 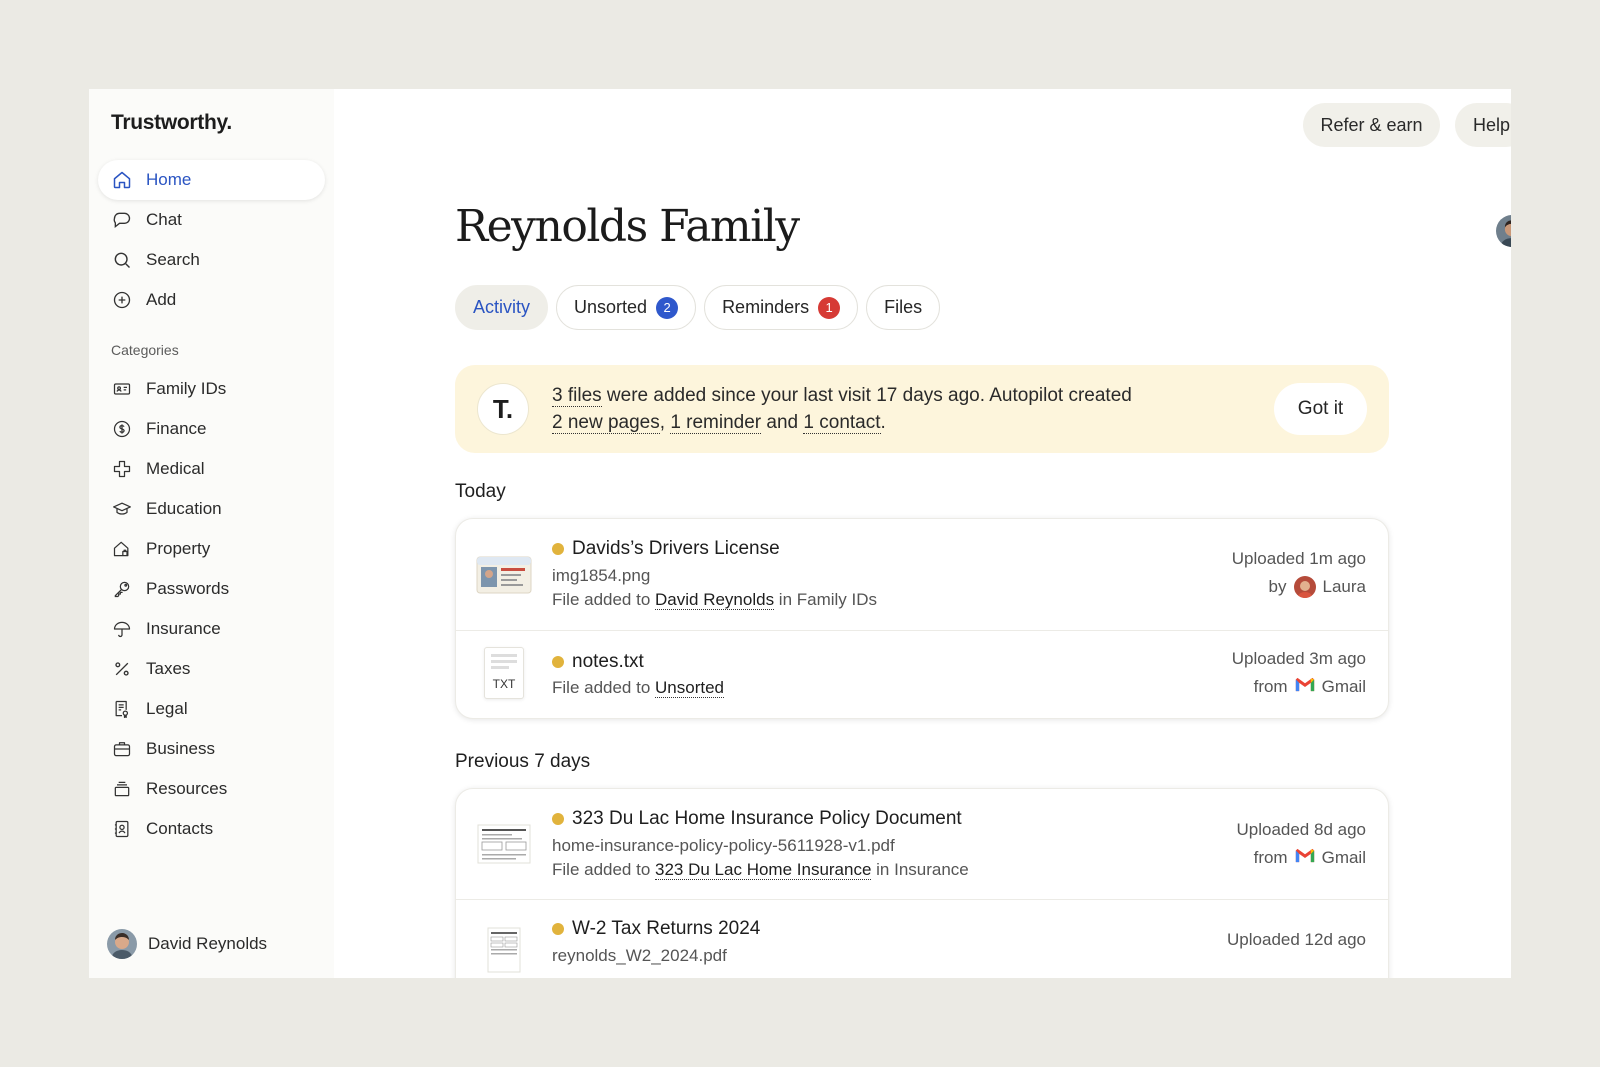 I want to click on sidebar-item-family-ids: Family IDs, so click(x=211, y=389).